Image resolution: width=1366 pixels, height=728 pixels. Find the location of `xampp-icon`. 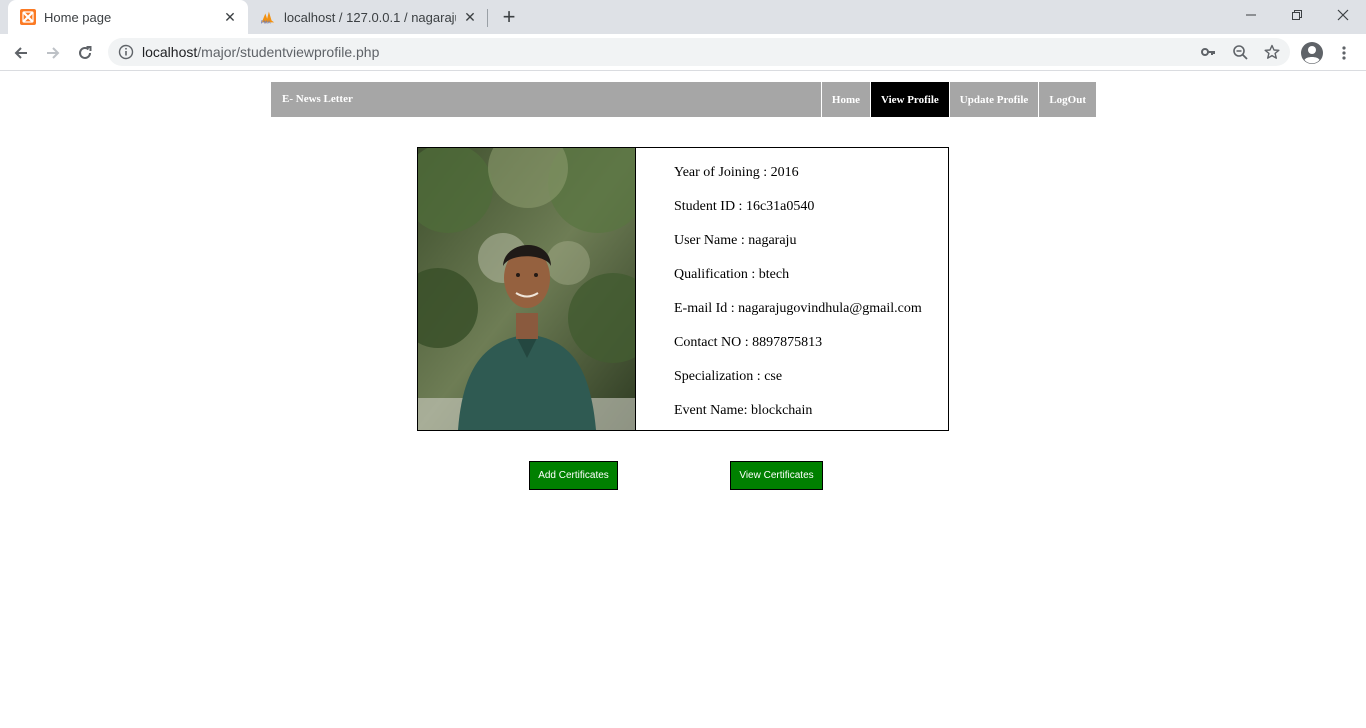

xampp-icon is located at coordinates (28, 17).